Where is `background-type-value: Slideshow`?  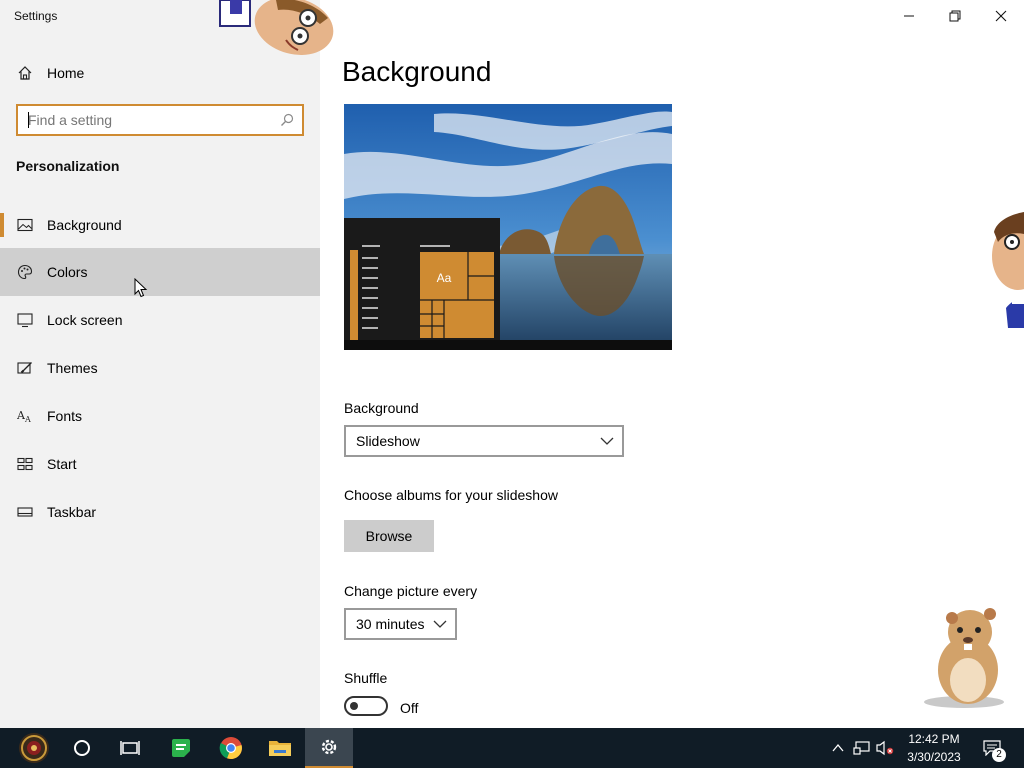 background-type-value: Slideshow is located at coordinates (388, 441).